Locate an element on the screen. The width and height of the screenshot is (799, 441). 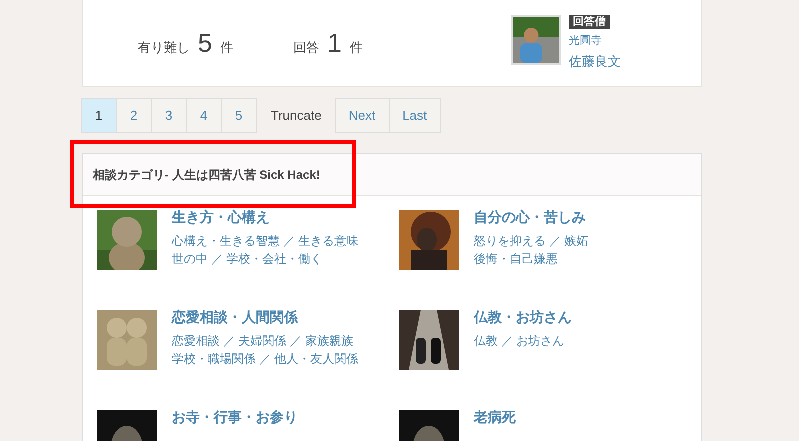
temple-link: 光圓寺 is located at coordinates (585, 41).